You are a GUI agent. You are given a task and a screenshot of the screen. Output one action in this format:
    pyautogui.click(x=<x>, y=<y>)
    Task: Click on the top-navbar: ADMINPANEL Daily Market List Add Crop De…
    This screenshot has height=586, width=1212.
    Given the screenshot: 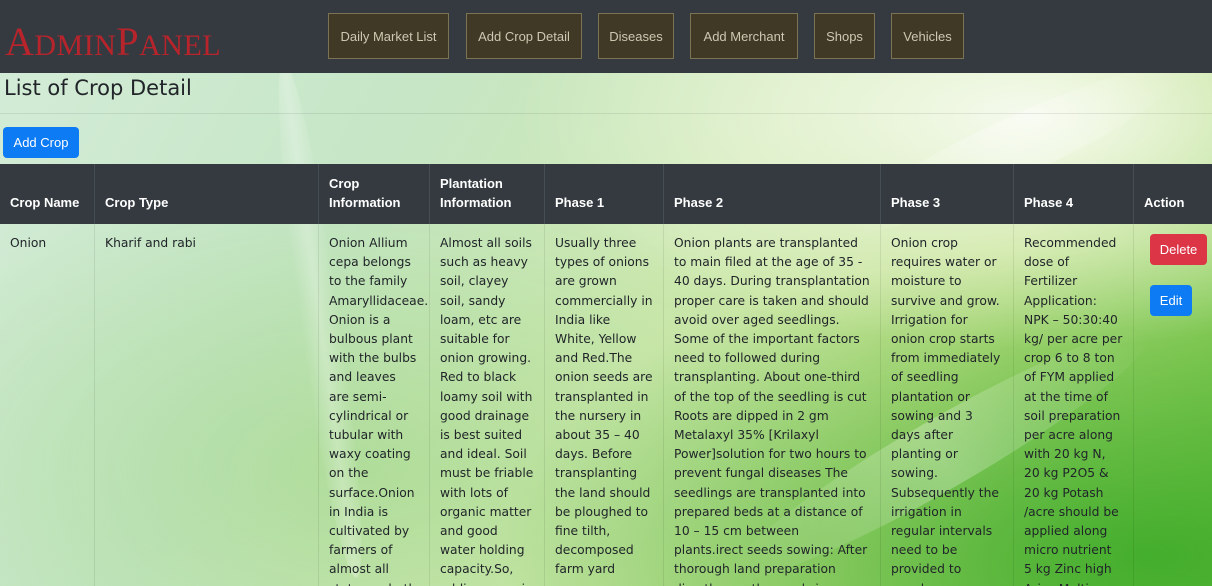 What is the action you would take?
    pyautogui.click(x=606, y=36)
    